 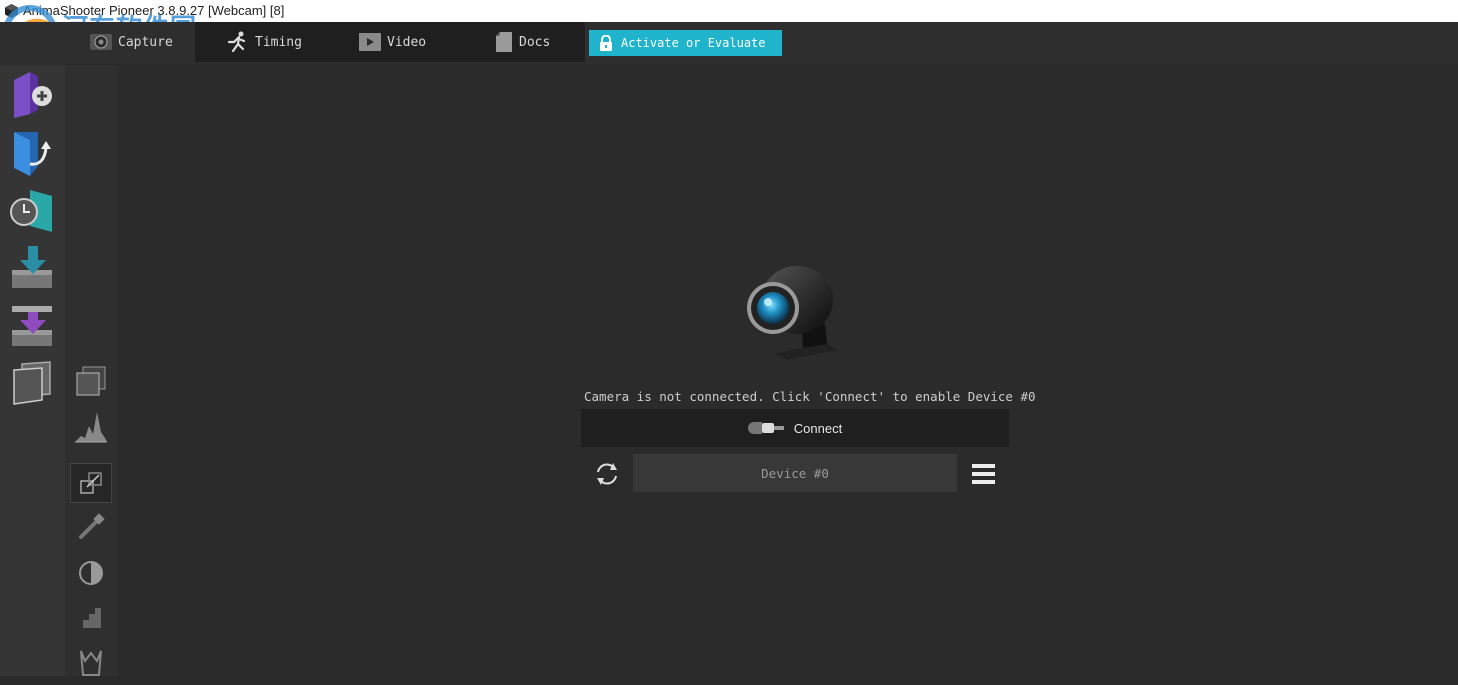 I want to click on steps-icon, so click(x=91, y=618).